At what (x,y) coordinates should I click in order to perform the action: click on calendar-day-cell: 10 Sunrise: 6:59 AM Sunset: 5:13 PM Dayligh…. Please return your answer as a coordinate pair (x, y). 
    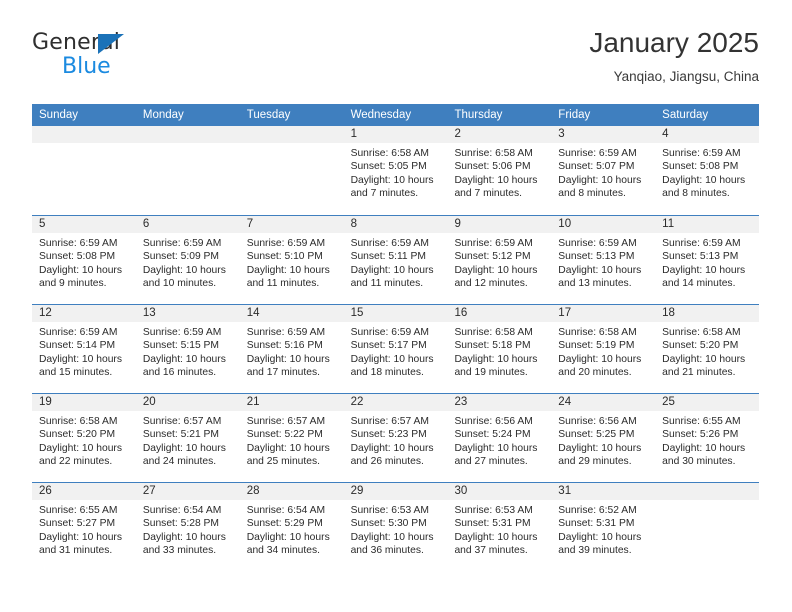
    Looking at the image, I should click on (603, 260).